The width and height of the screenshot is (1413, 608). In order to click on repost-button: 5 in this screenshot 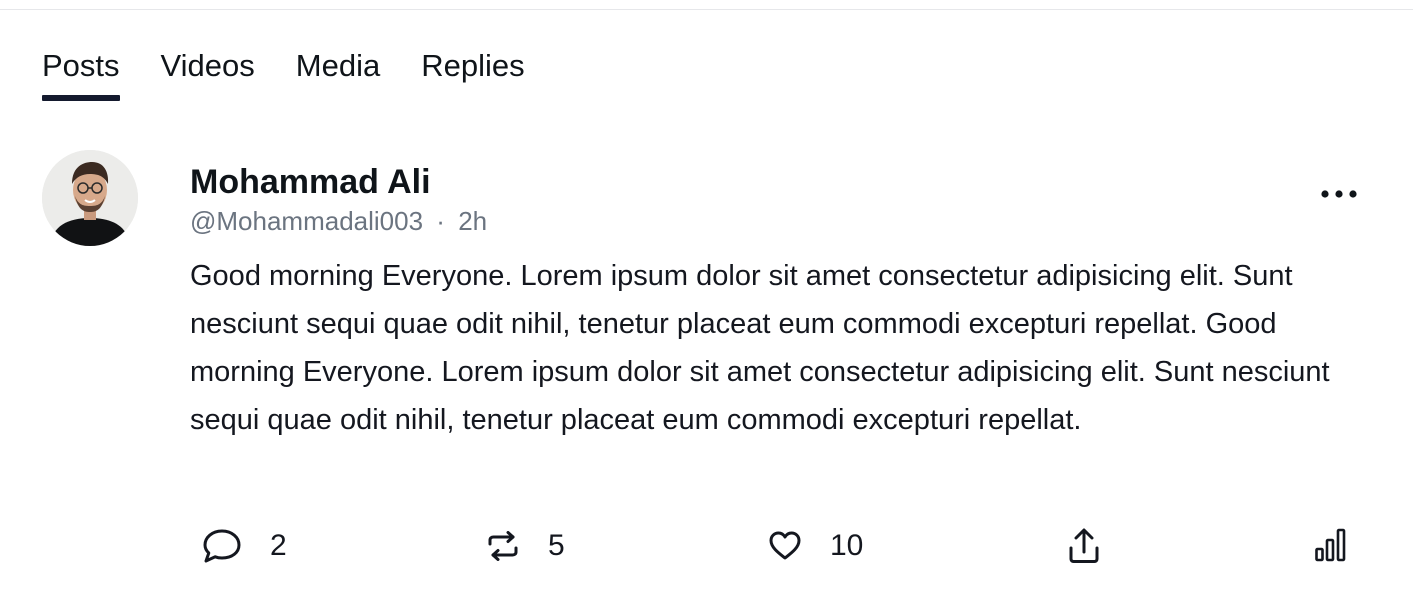, I will do `click(525, 546)`.